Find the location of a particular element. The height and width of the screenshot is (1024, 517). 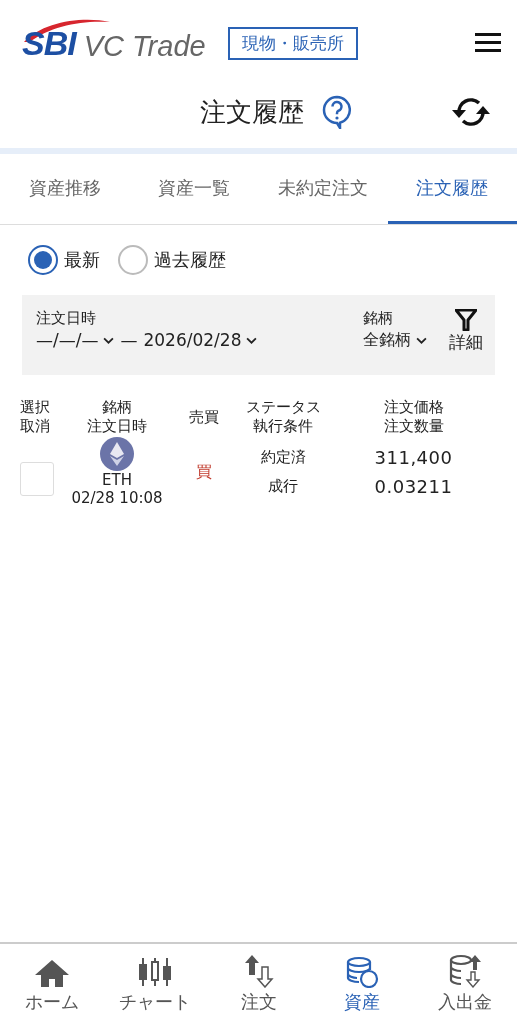

column-header: ステータス 執行条件 is located at coordinates (283, 417).